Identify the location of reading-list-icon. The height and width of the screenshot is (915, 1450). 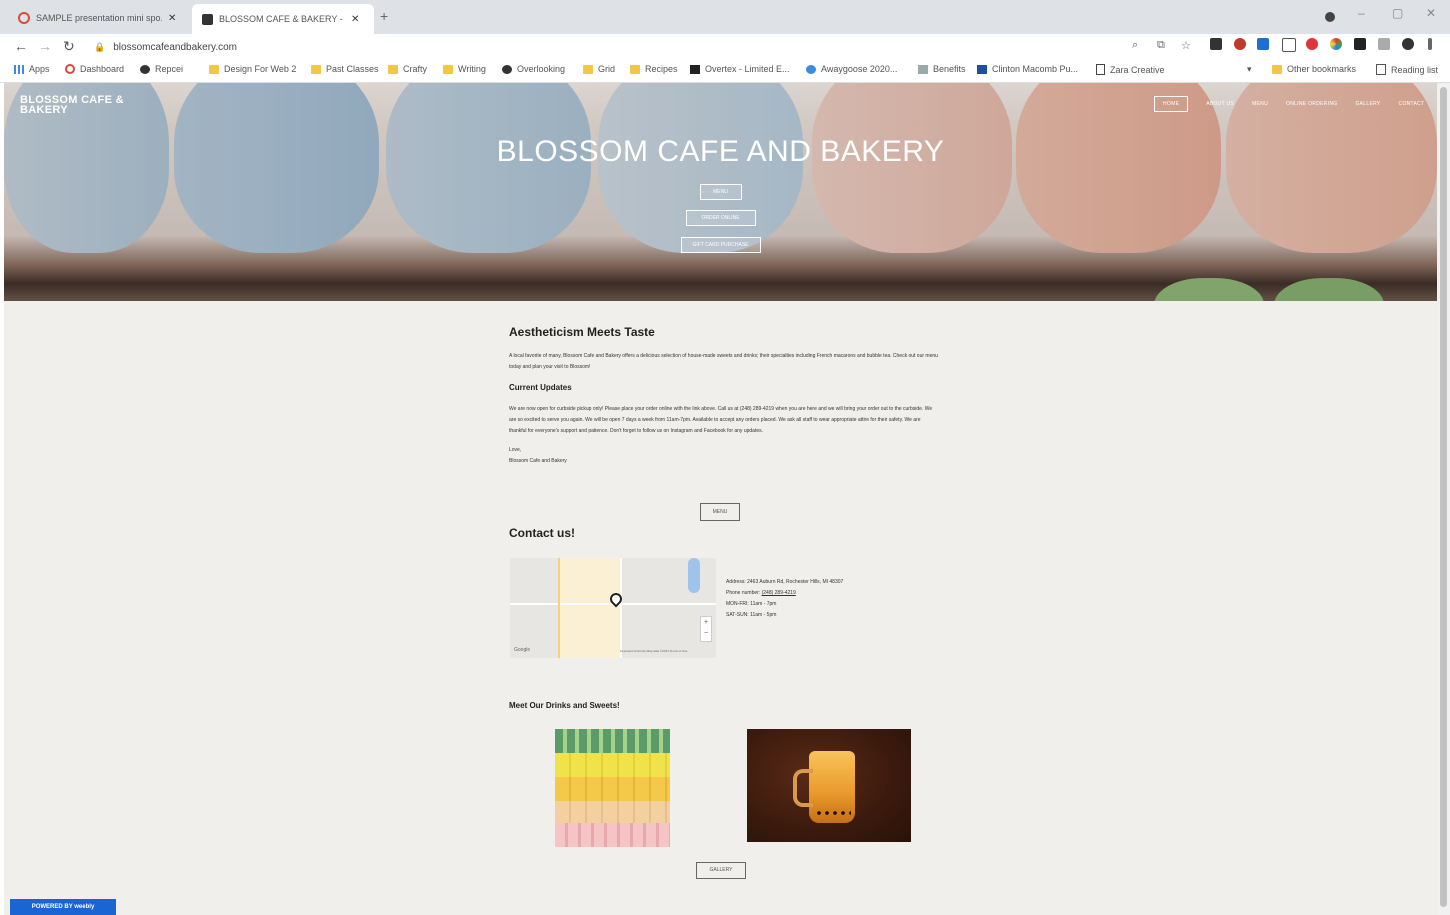
(1381, 69).